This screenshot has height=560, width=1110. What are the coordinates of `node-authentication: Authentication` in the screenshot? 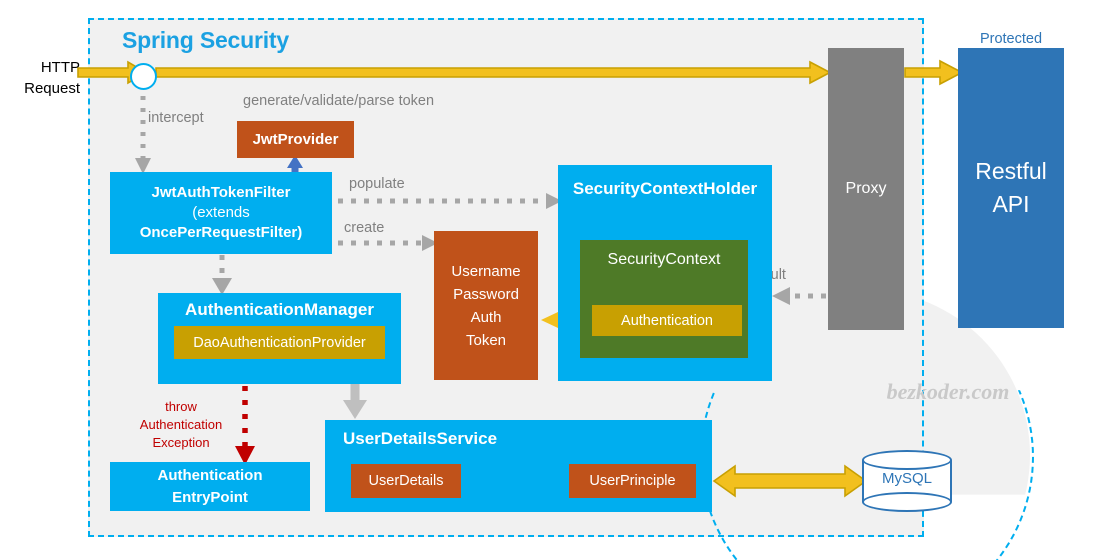 It's located at (667, 320).